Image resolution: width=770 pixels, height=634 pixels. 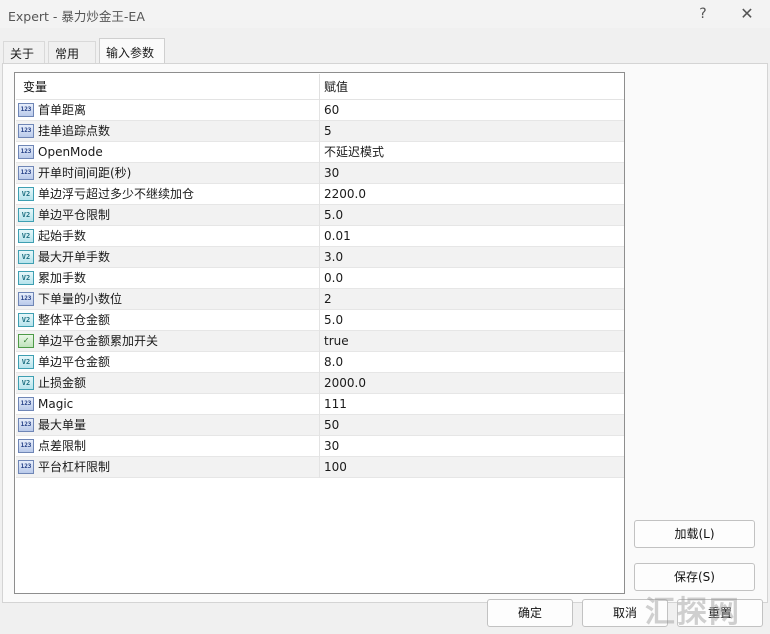 What do you see at coordinates (74, 257) in the screenshot?
I see `variable-name: 最大开单手数` at bounding box center [74, 257].